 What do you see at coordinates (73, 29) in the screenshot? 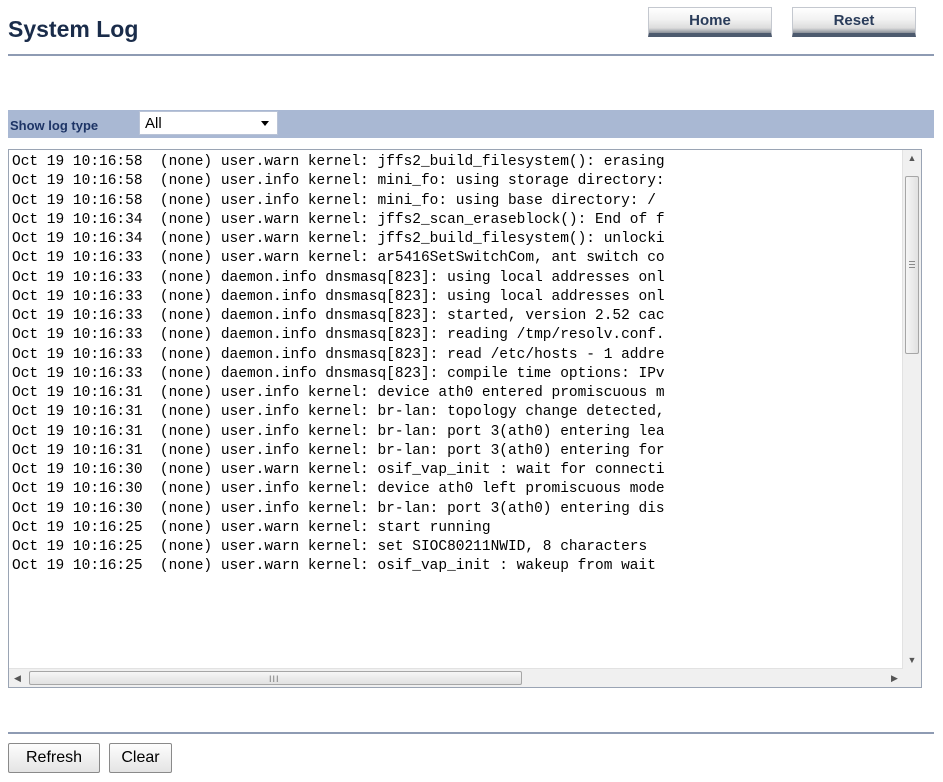
I see `page-title: System Log` at bounding box center [73, 29].